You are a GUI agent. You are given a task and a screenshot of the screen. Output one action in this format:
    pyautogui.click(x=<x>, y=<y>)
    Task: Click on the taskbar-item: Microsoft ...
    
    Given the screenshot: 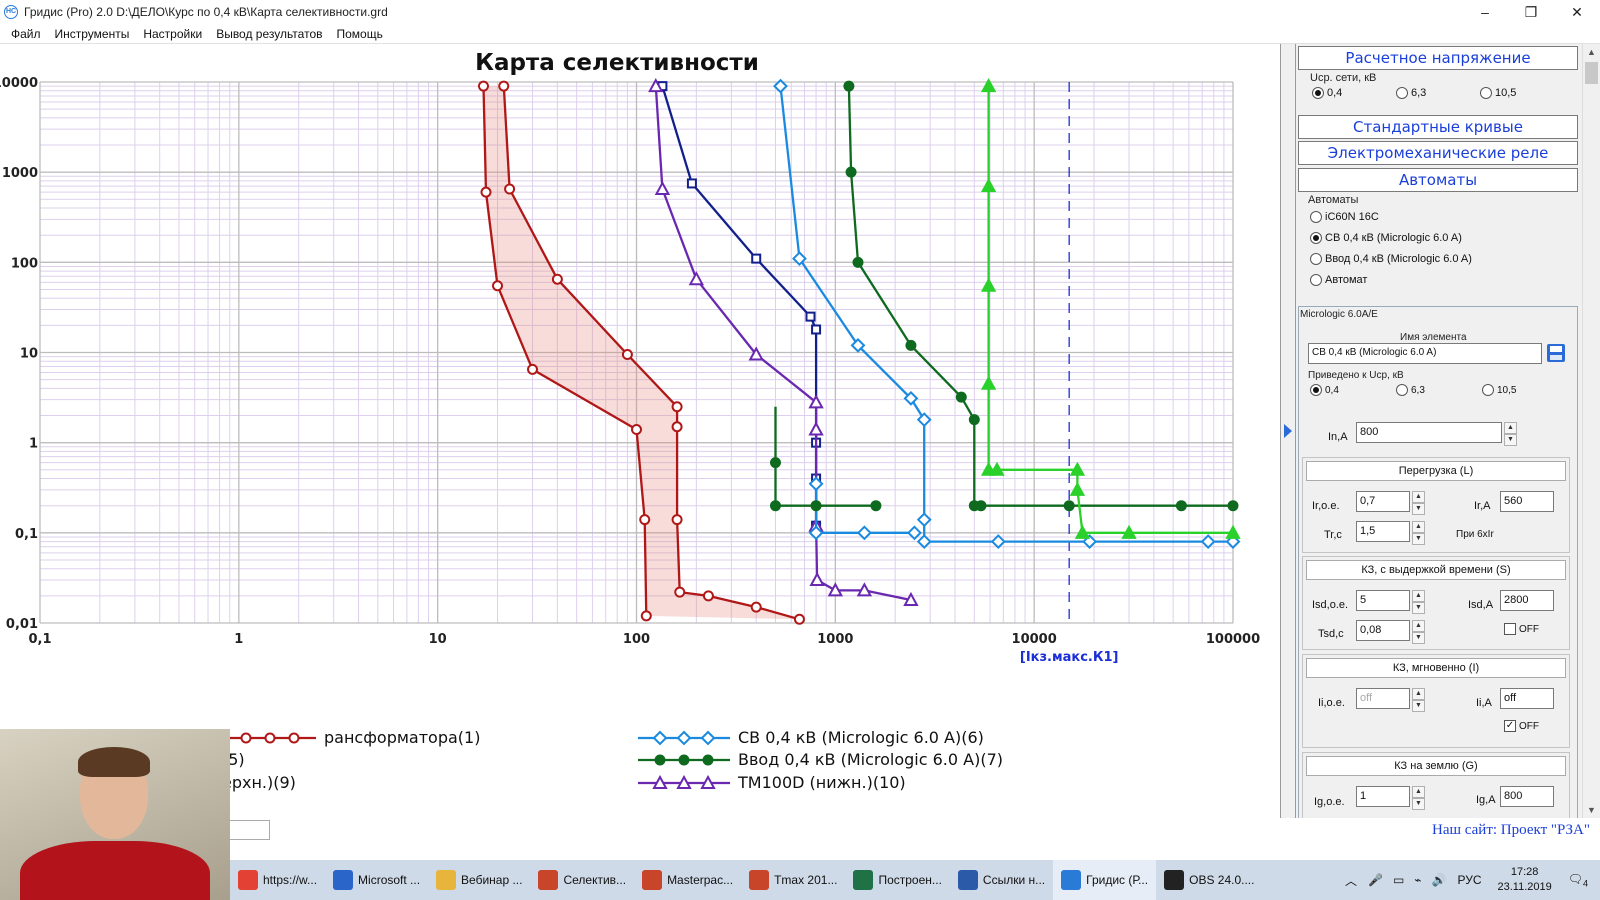 What is the action you would take?
    pyautogui.click(x=376, y=880)
    